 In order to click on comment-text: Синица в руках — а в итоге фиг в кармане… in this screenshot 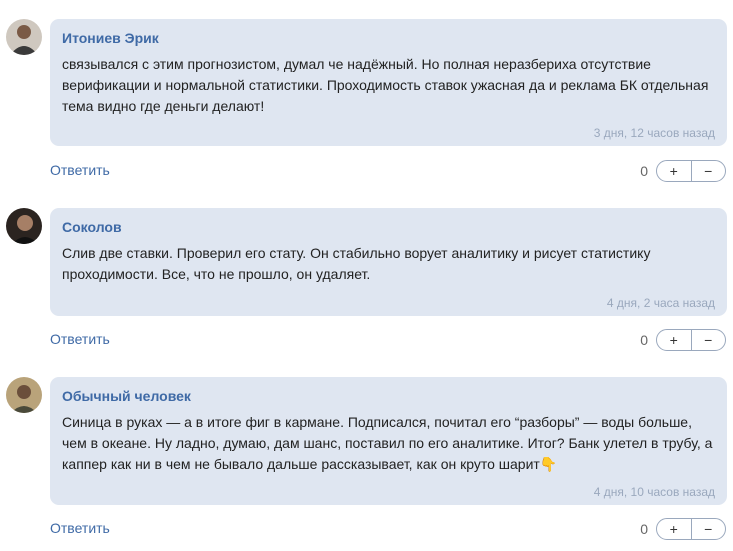, I will do `click(387, 443)`.